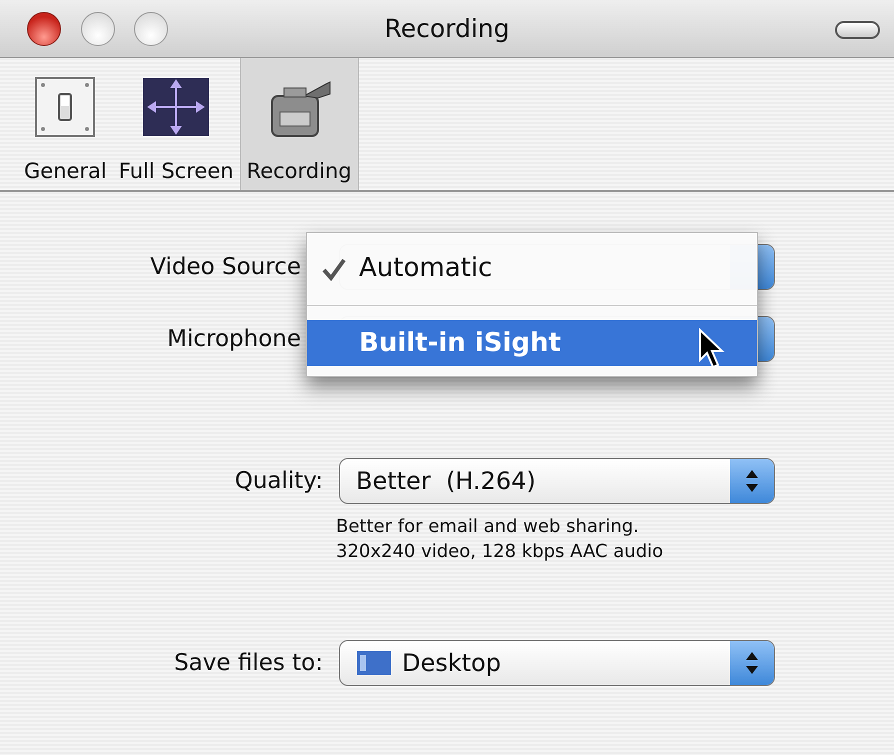 This screenshot has width=894, height=755. I want to click on menu-item: Automatic, so click(532, 268).